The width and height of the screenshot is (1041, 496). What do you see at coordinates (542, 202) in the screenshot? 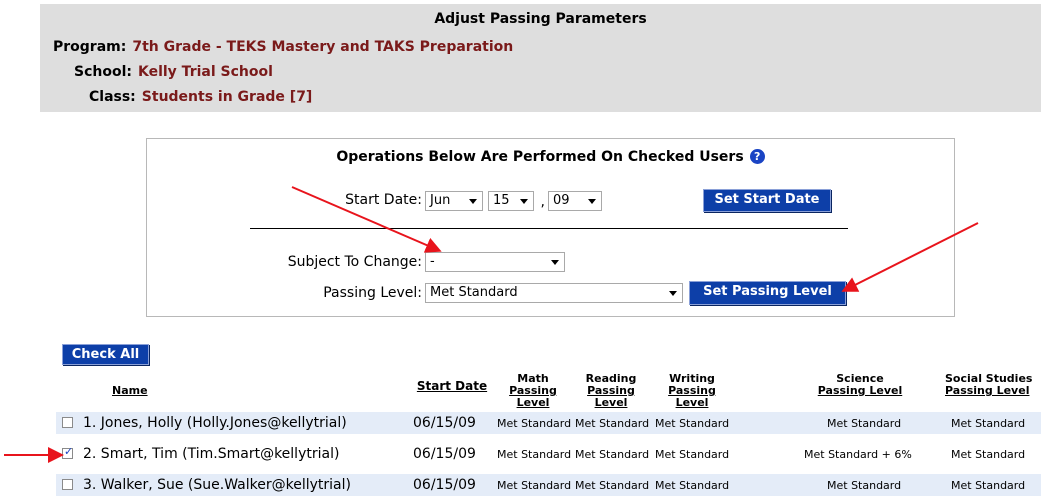
I see `date-comma: ,` at bounding box center [542, 202].